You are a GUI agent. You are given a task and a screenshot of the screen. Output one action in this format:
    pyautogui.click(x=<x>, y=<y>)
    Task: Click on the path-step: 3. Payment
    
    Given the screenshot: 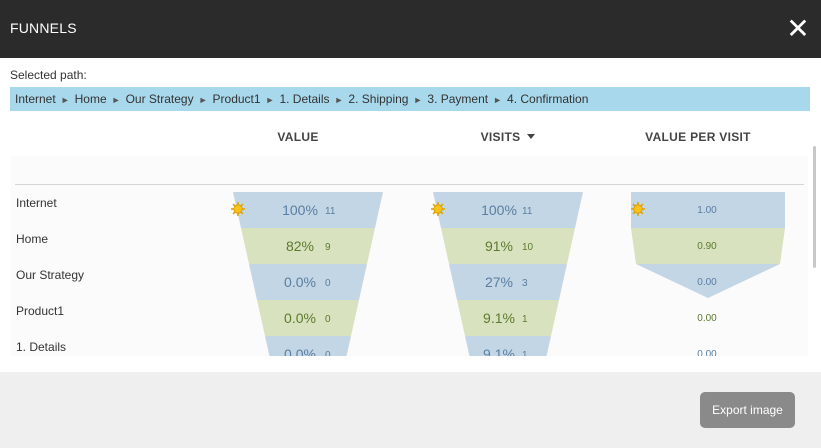 What is the action you would take?
    pyautogui.click(x=458, y=99)
    